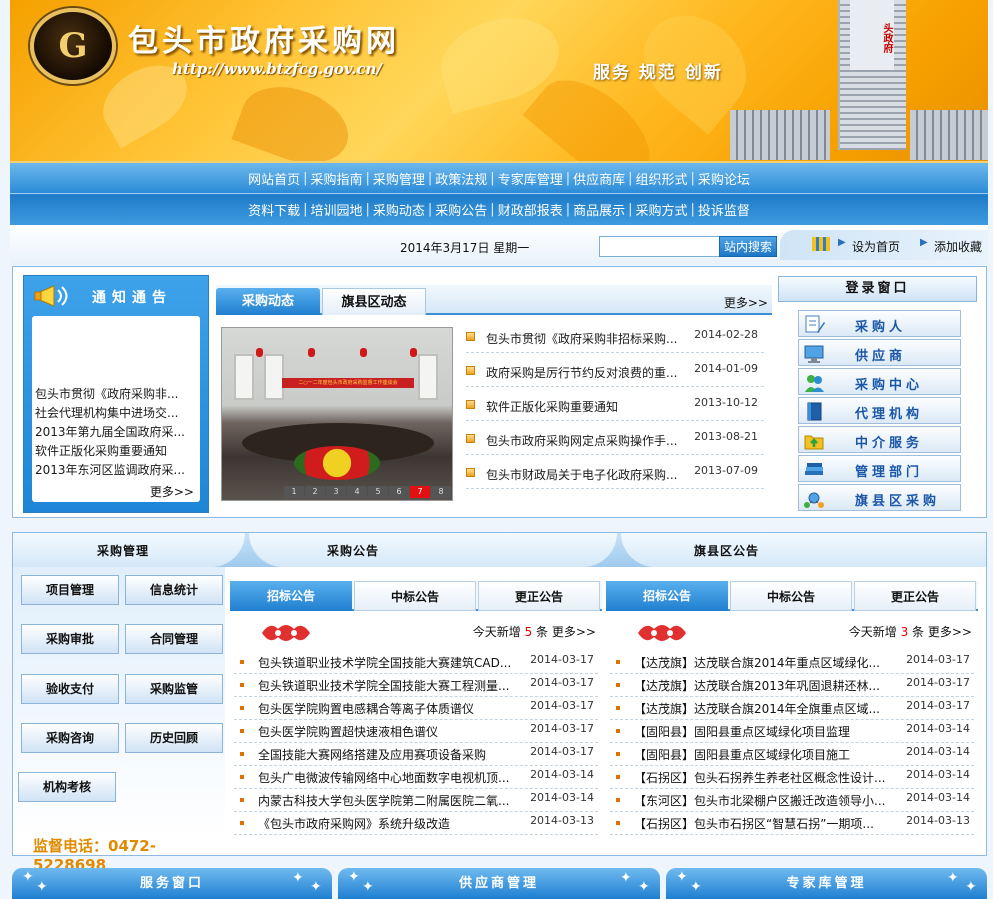  Describe the element at coordinates (791, 596) in the screenshot. I see `tab-county-1: 中标公告` at that location.